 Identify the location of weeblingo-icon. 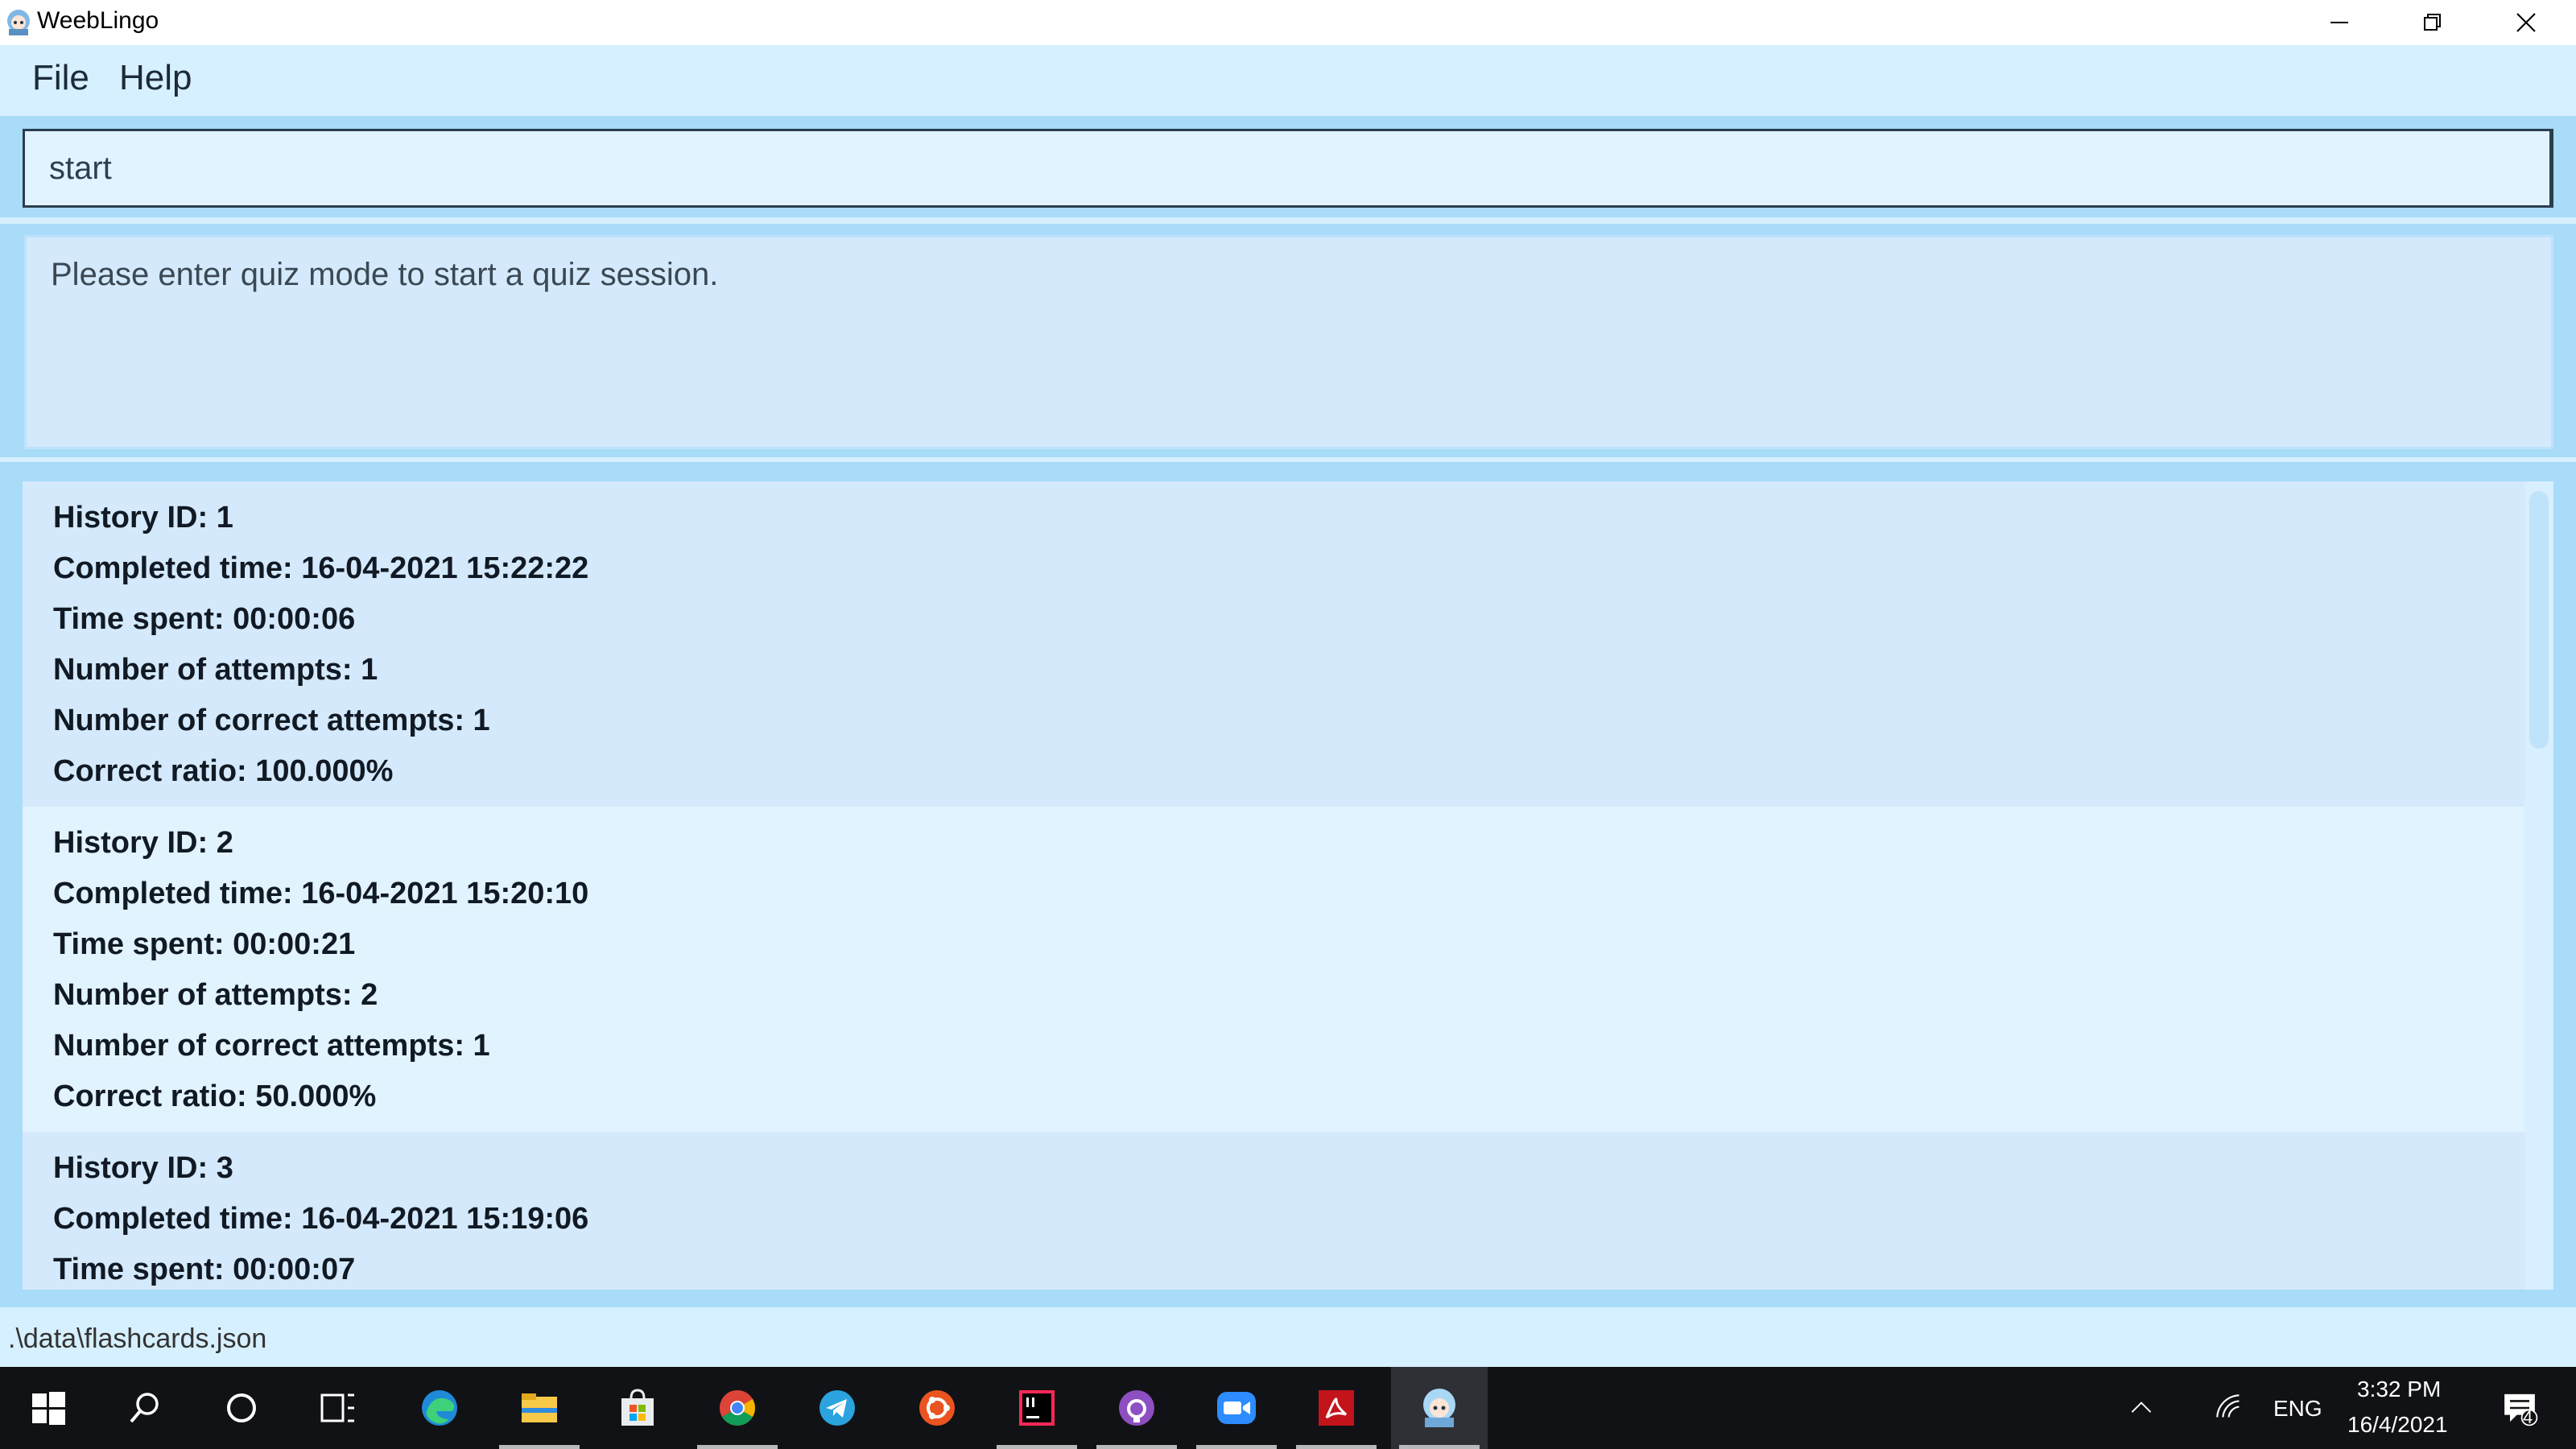
(1439, 1408).